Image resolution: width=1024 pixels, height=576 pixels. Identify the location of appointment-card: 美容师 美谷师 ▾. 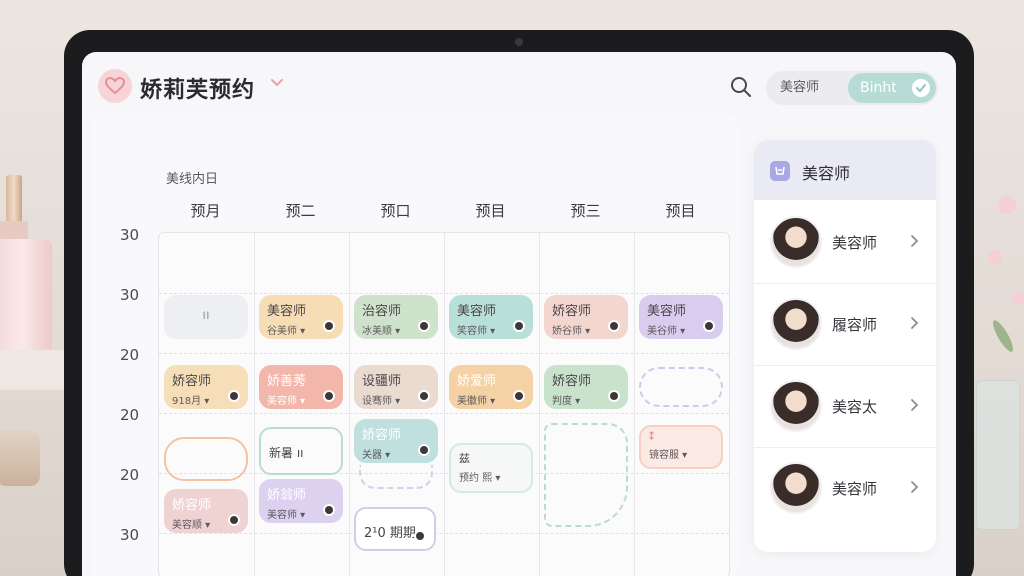
(681, 317).